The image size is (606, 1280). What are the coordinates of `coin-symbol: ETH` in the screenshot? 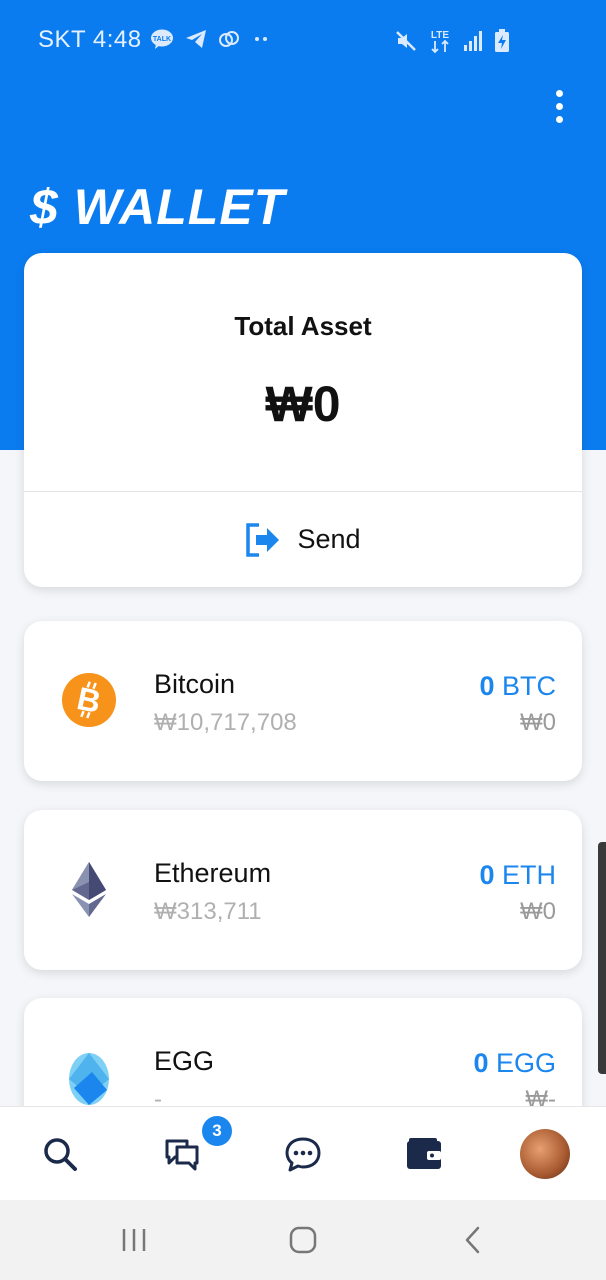 It's located at (529, 875).